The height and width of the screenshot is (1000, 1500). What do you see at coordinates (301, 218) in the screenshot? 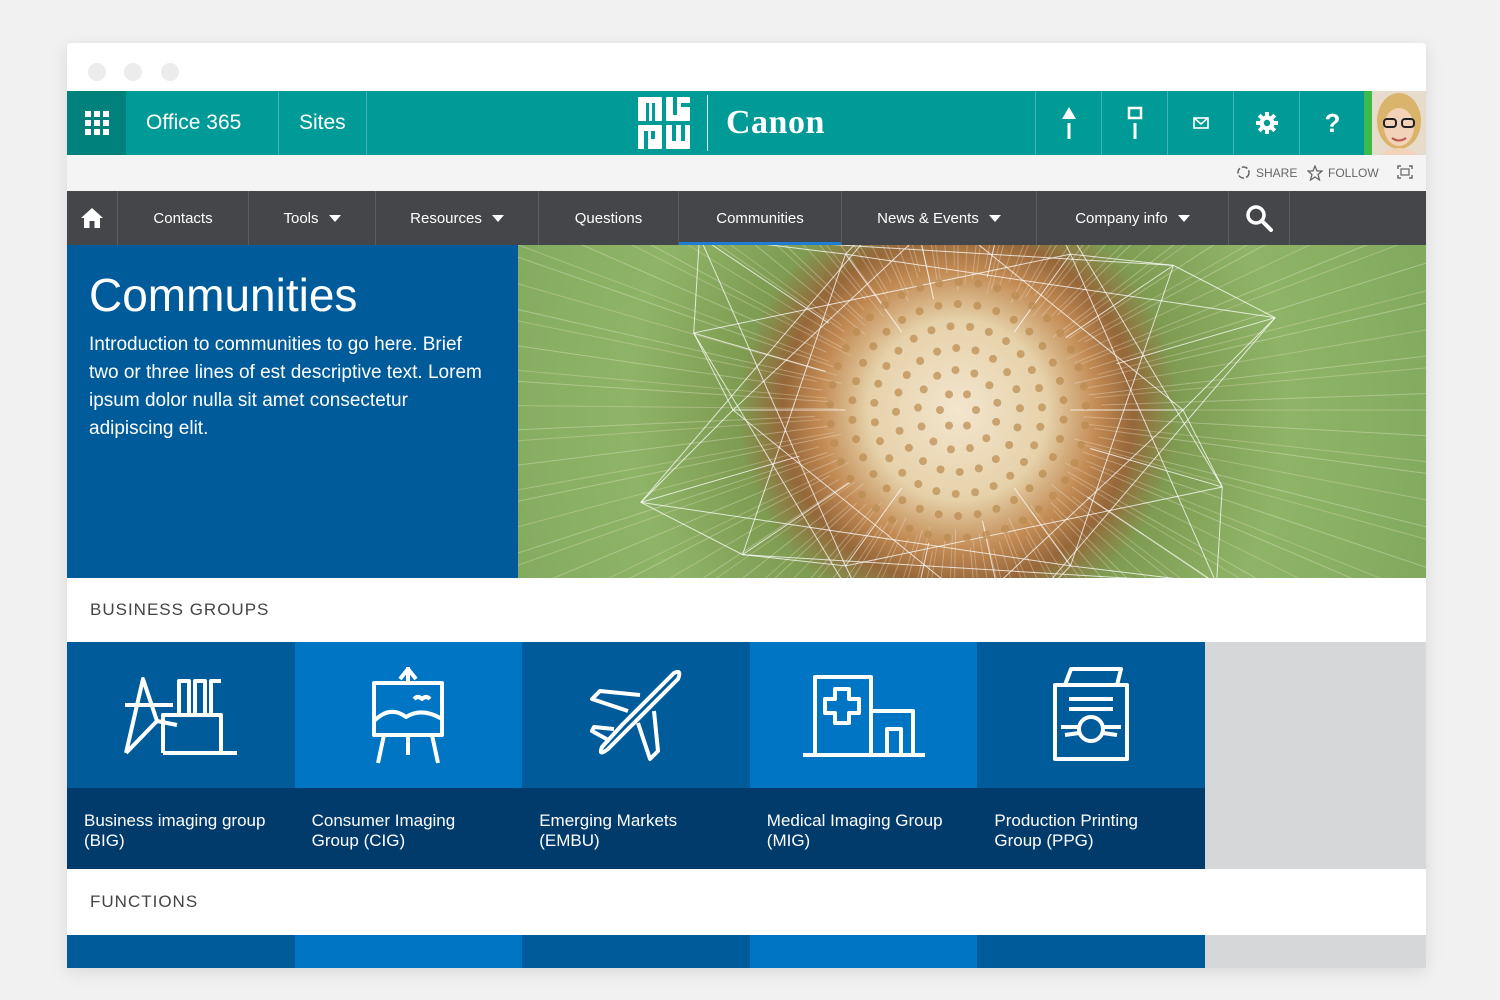
I see `nav-item-label: Tools` at bounding box center [301, 218].